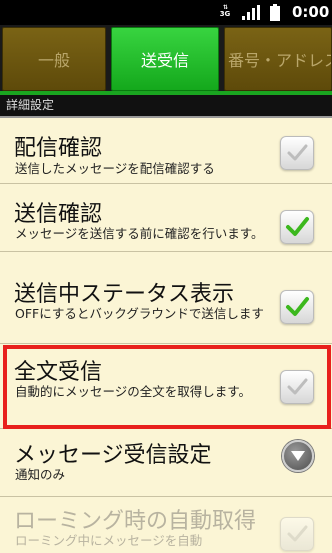  What do you see at coordinates (54, 59) in the screenshot?
I see `tab-general: 一般` at bounding box center [54, 59].